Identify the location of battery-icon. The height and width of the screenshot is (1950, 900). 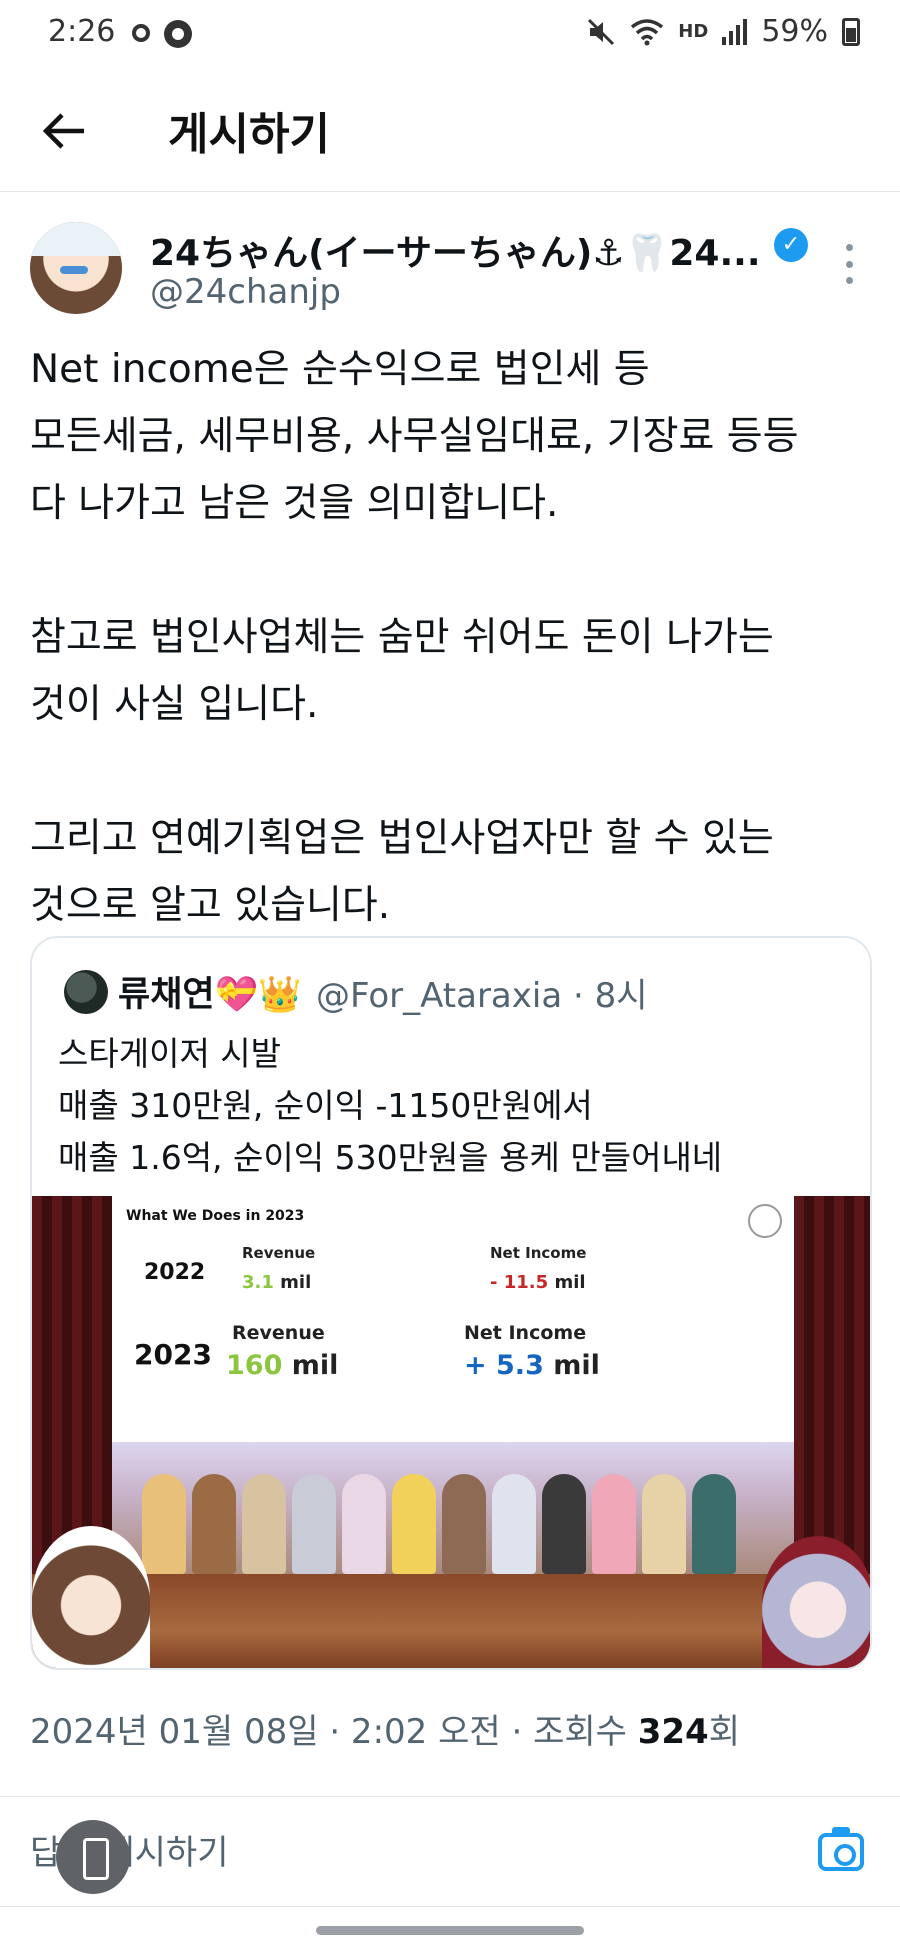
(851, 31).